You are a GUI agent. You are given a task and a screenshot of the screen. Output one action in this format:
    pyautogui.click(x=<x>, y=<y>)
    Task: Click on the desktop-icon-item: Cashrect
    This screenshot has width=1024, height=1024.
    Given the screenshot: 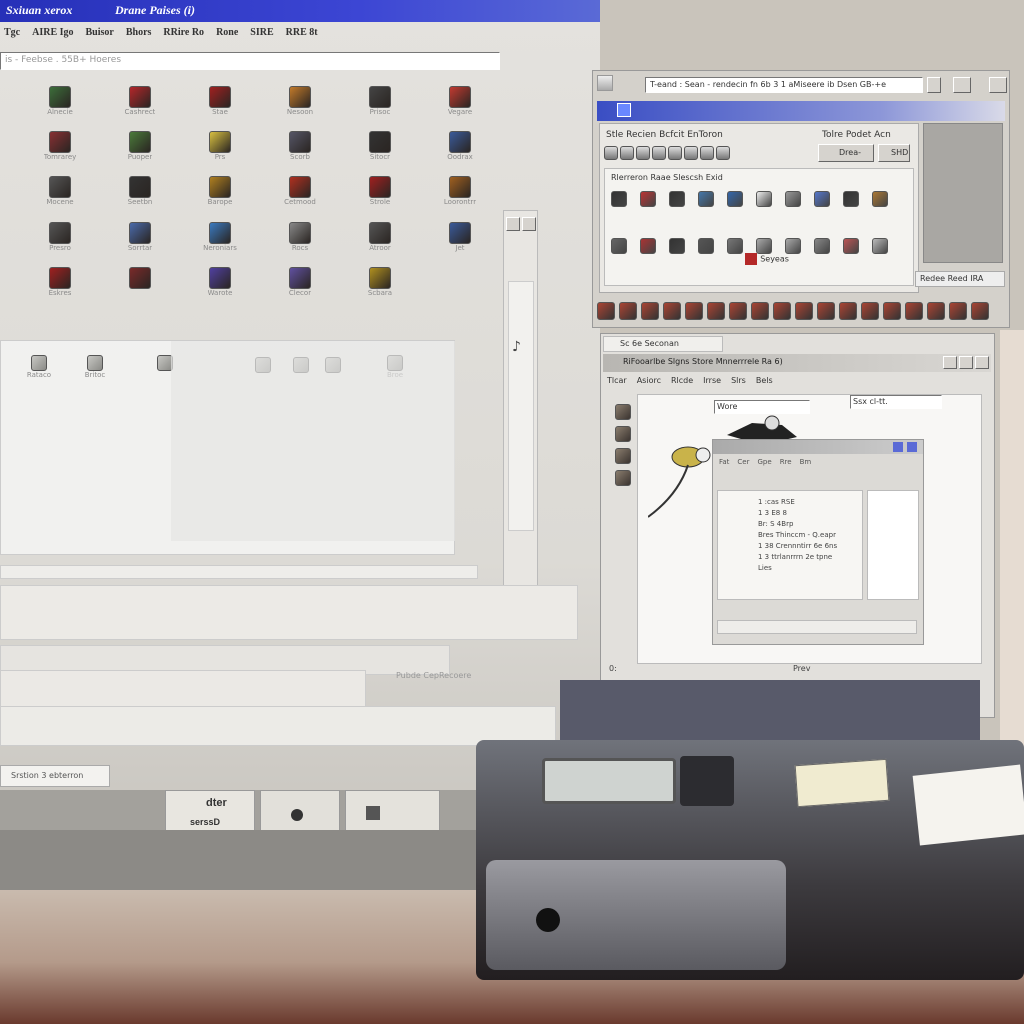 What is the action you would take?
    pyautogui.click(x=140, y=105)
    